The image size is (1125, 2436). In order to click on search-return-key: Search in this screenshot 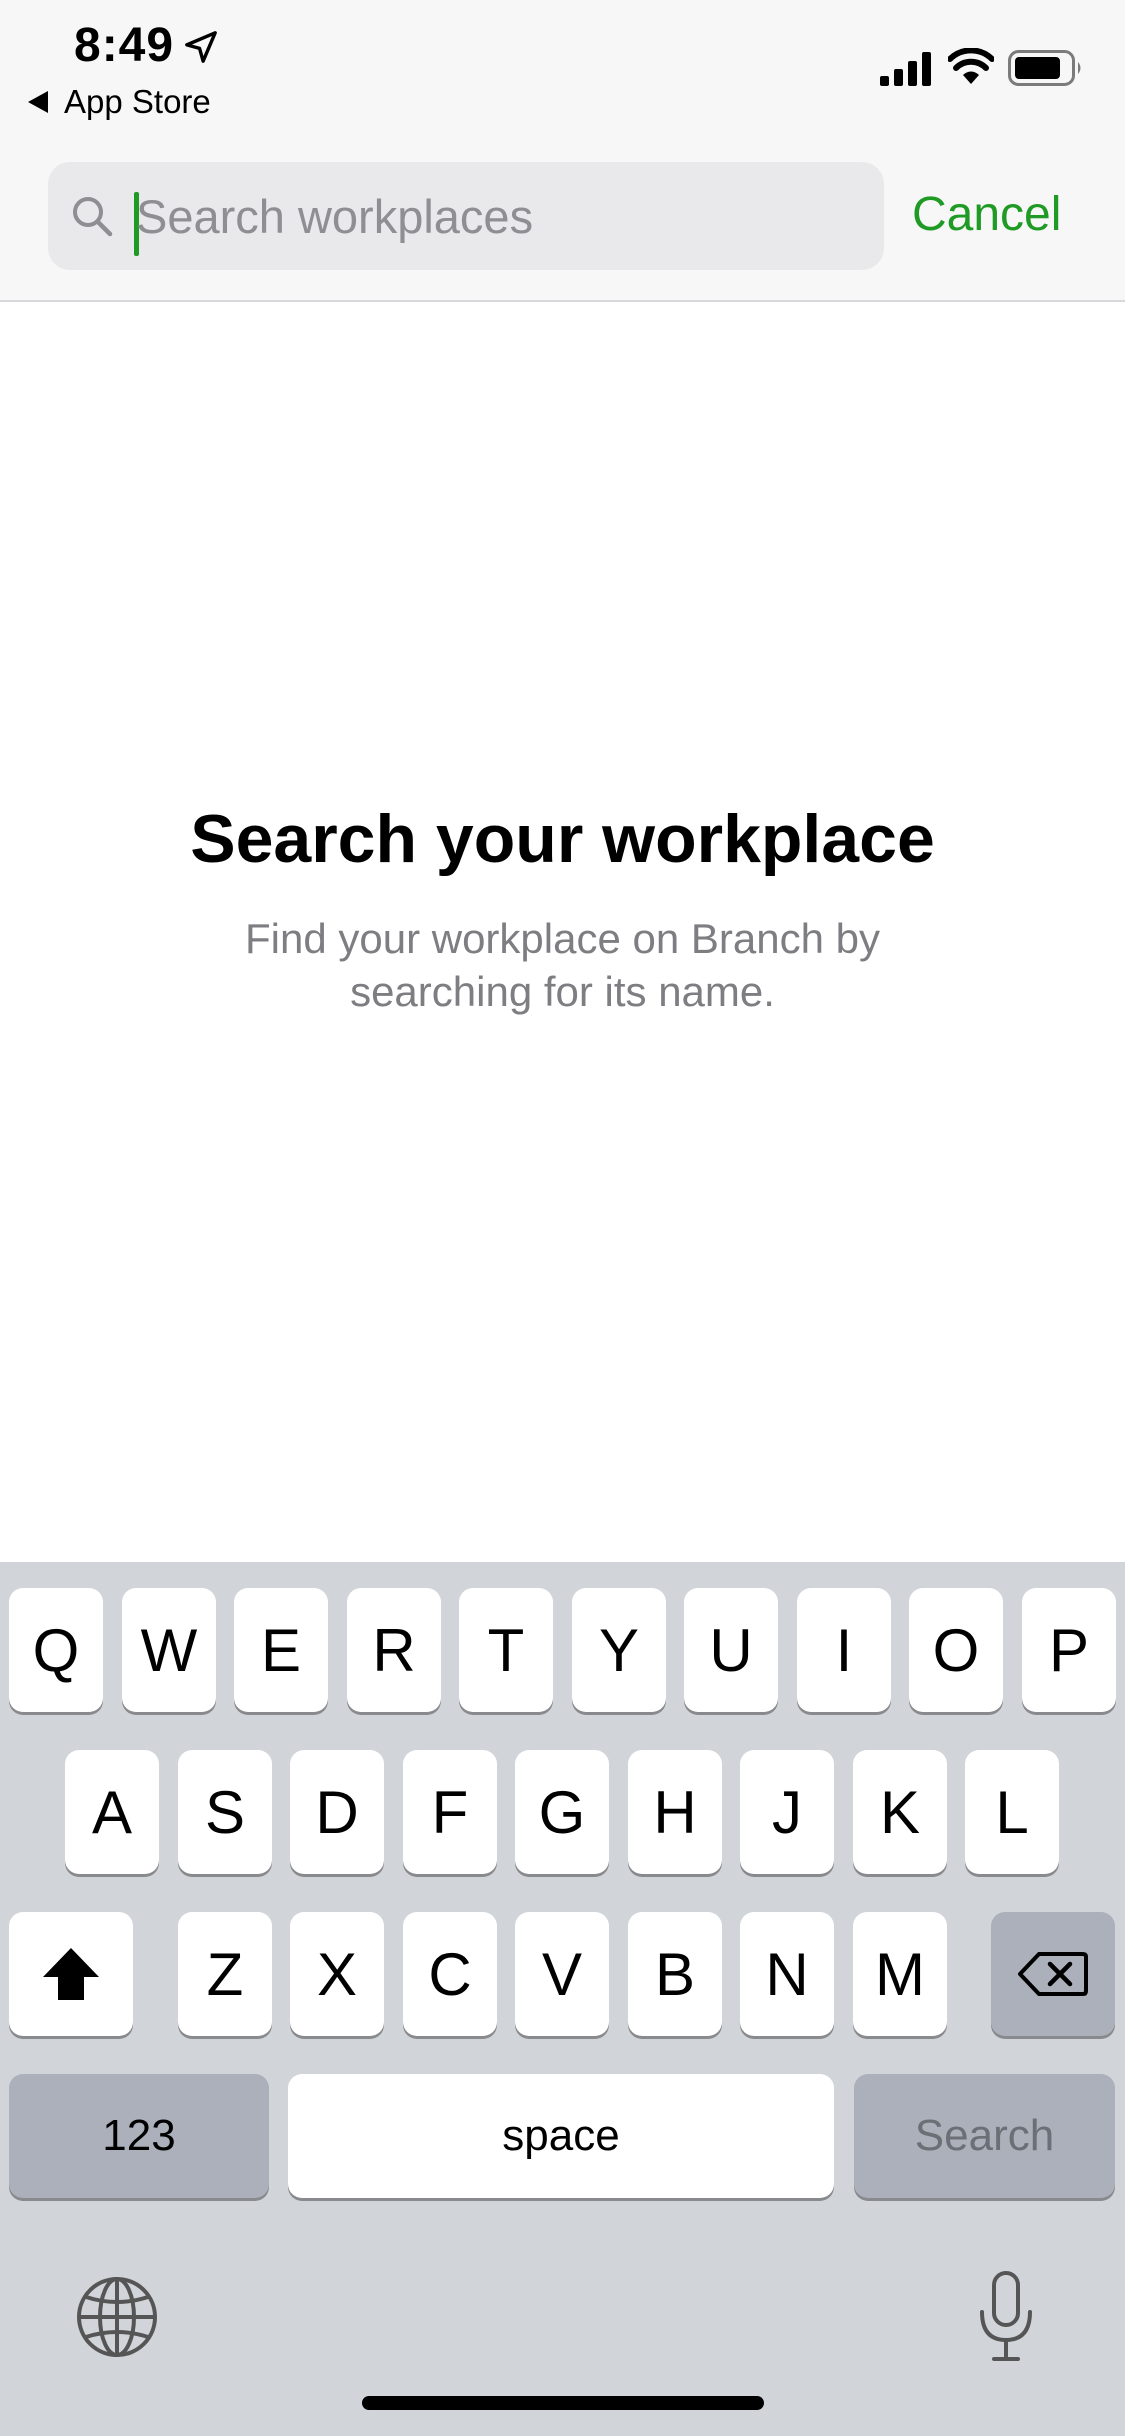, I will do `click(984, 2136)`.